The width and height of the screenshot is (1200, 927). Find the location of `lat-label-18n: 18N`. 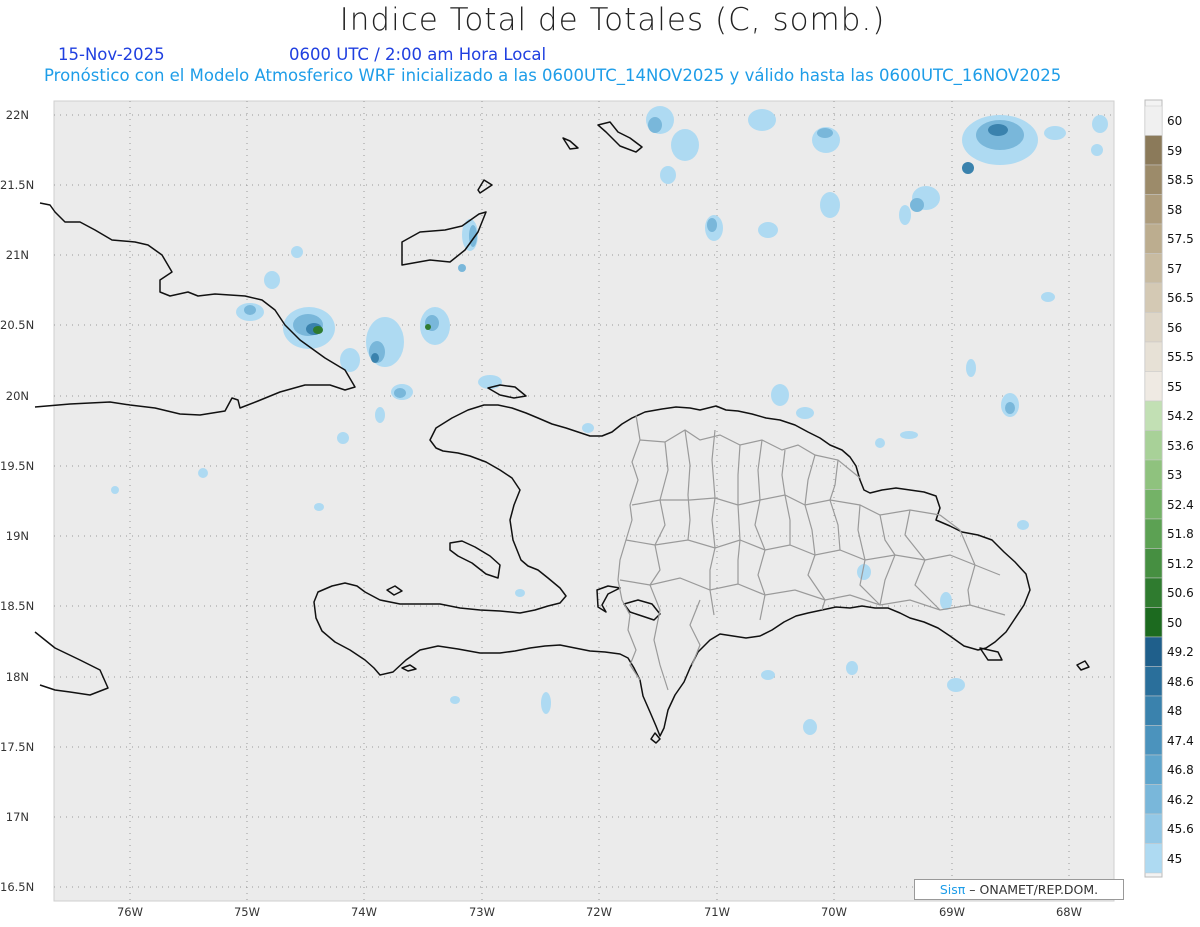

lat-label-18n: 18N is located at coordinates (17, 677).